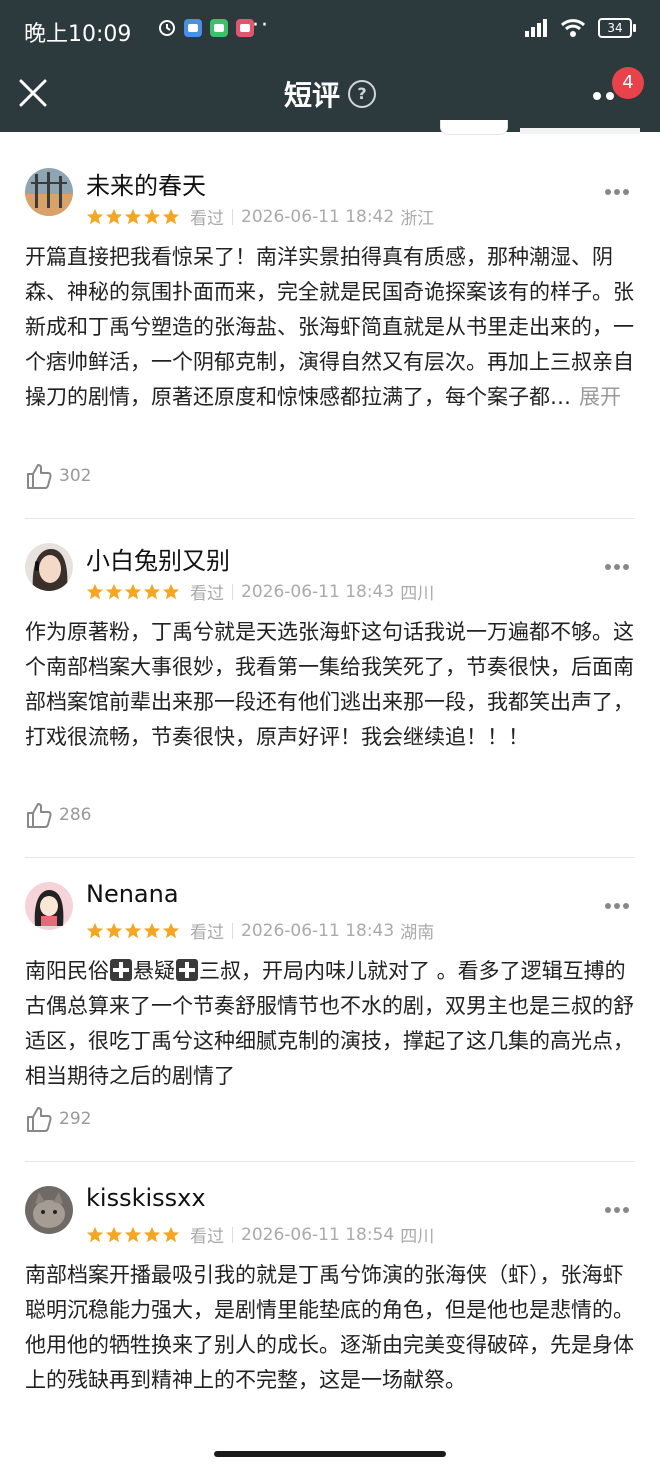  What do you see at coordinates (311, 95) in the screenshot?
I see `page-title: 短评` at bounding box center [311, 95].